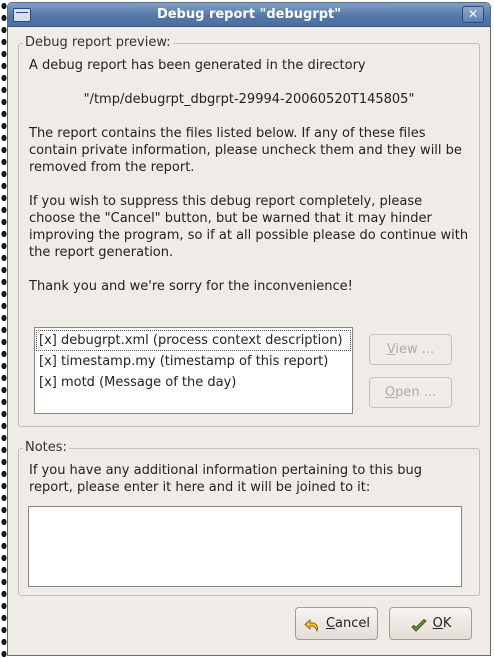 The image size is (494, 658). Describe the element at coordinates (390, 392) in the screenshot. I see `open-label-mnemonic: O` at that location.